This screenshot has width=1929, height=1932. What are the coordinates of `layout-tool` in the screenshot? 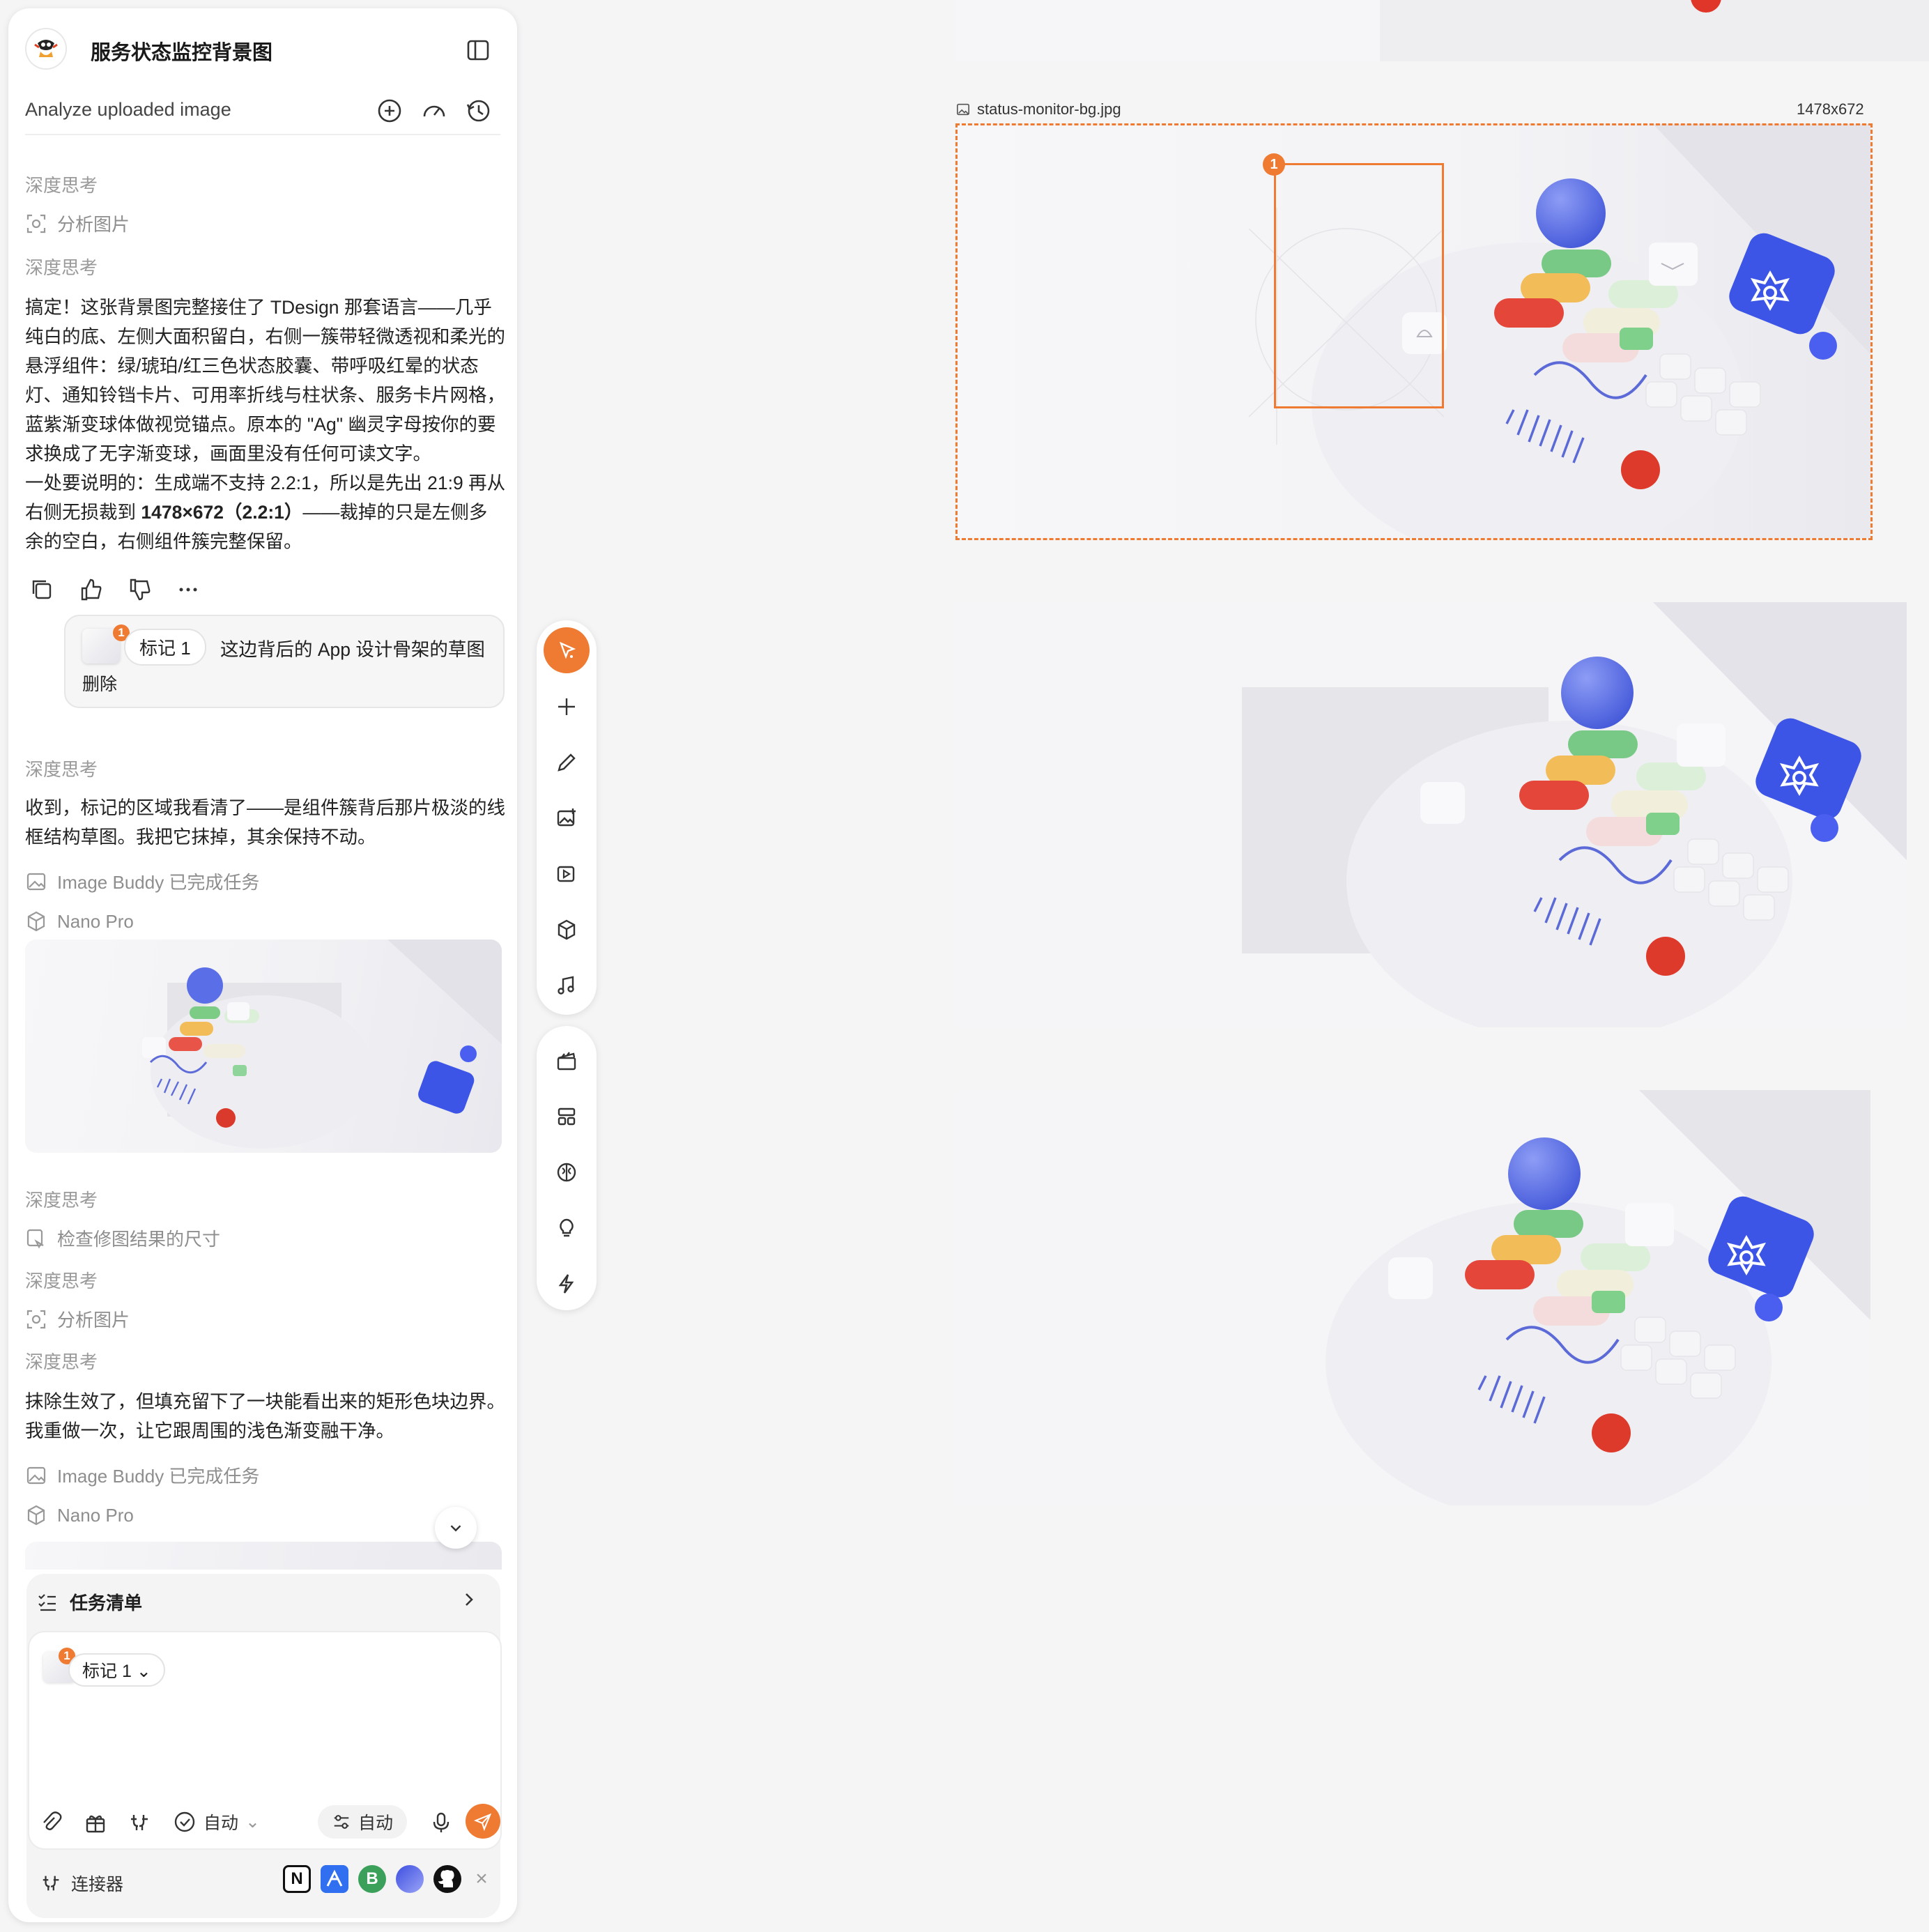 It's located at (566, 1116).